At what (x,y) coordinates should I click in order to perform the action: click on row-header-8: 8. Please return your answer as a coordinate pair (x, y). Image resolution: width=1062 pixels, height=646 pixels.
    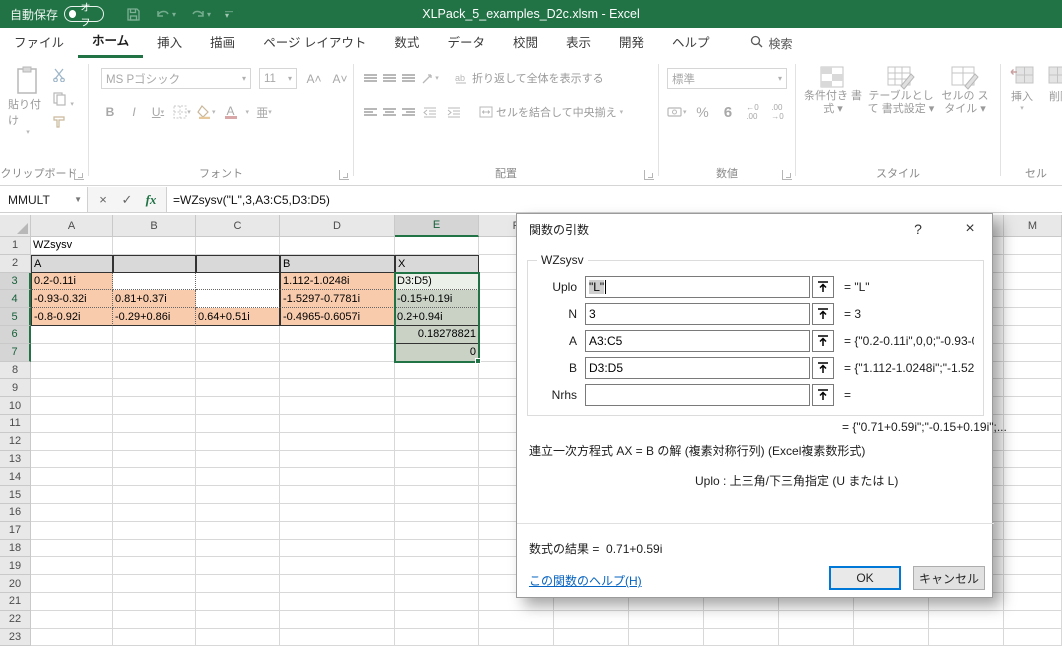
    Looking at the image, I should click on (15, 370).